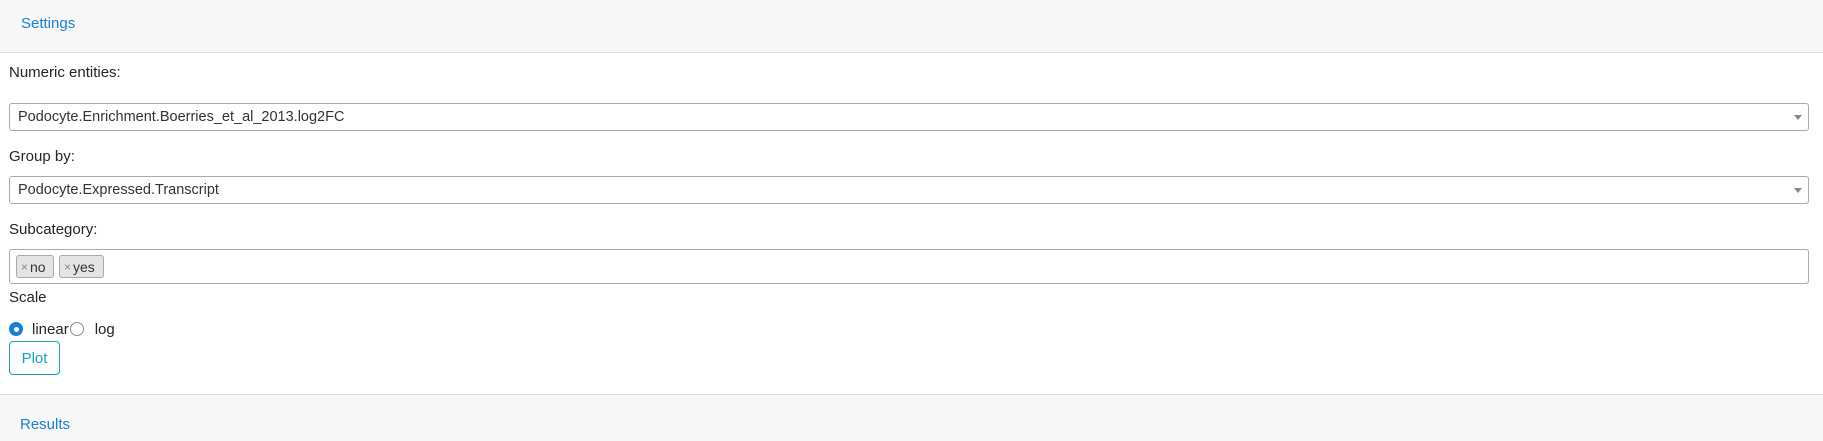 The image size is (1823, 441). What do you see at coordinates (38, 266) in the screenshot?
I see `chip-label: no` at bounding box center [38, 266].